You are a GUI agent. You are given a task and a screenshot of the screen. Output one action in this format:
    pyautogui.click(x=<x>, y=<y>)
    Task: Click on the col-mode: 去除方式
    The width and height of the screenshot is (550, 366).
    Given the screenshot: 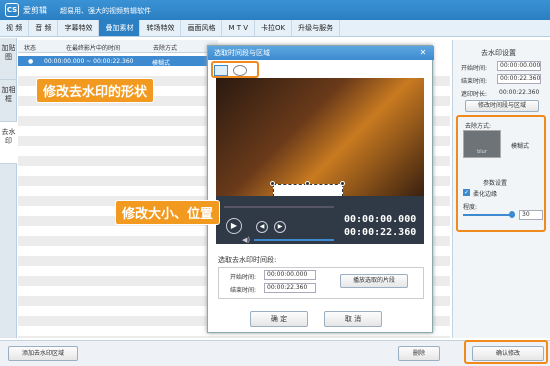 What is the action you would take?
    pyautogui.click(x=165, y=48)
    